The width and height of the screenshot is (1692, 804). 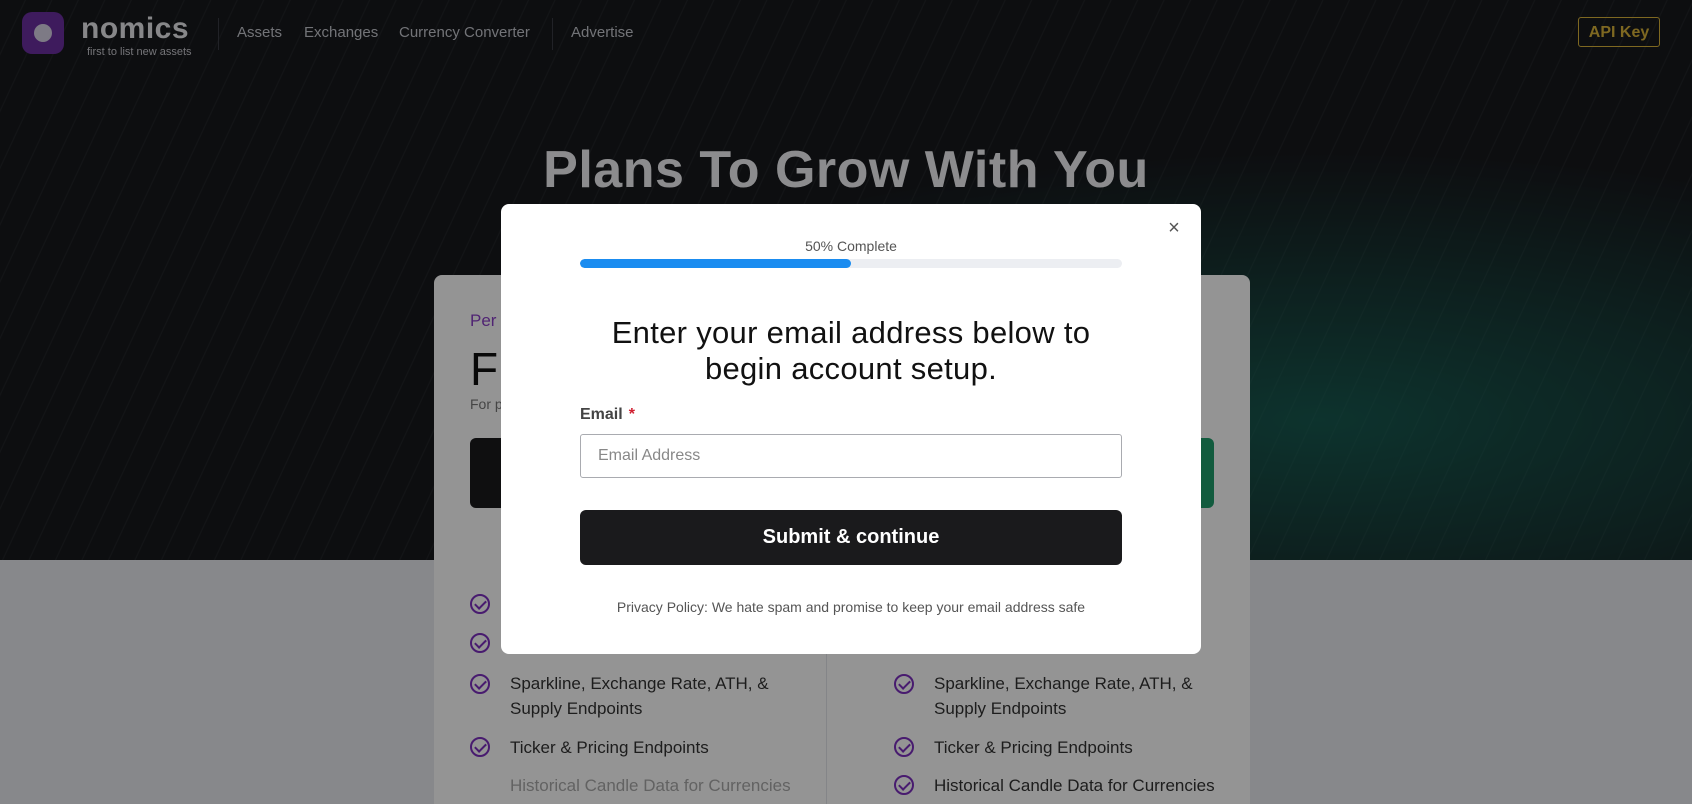 What do you see at coordinates (851, 246) in the screenshot?
I see `progress-label: 50% Complete` at bounding box center [851, 246].